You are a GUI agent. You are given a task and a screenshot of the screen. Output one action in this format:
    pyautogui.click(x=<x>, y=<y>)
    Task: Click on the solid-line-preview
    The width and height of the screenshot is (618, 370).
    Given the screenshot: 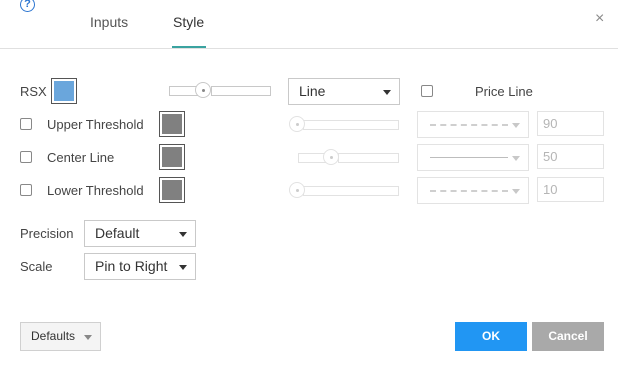 What is the action you would take?
    pyautogui.click(x=469, y=157)
    